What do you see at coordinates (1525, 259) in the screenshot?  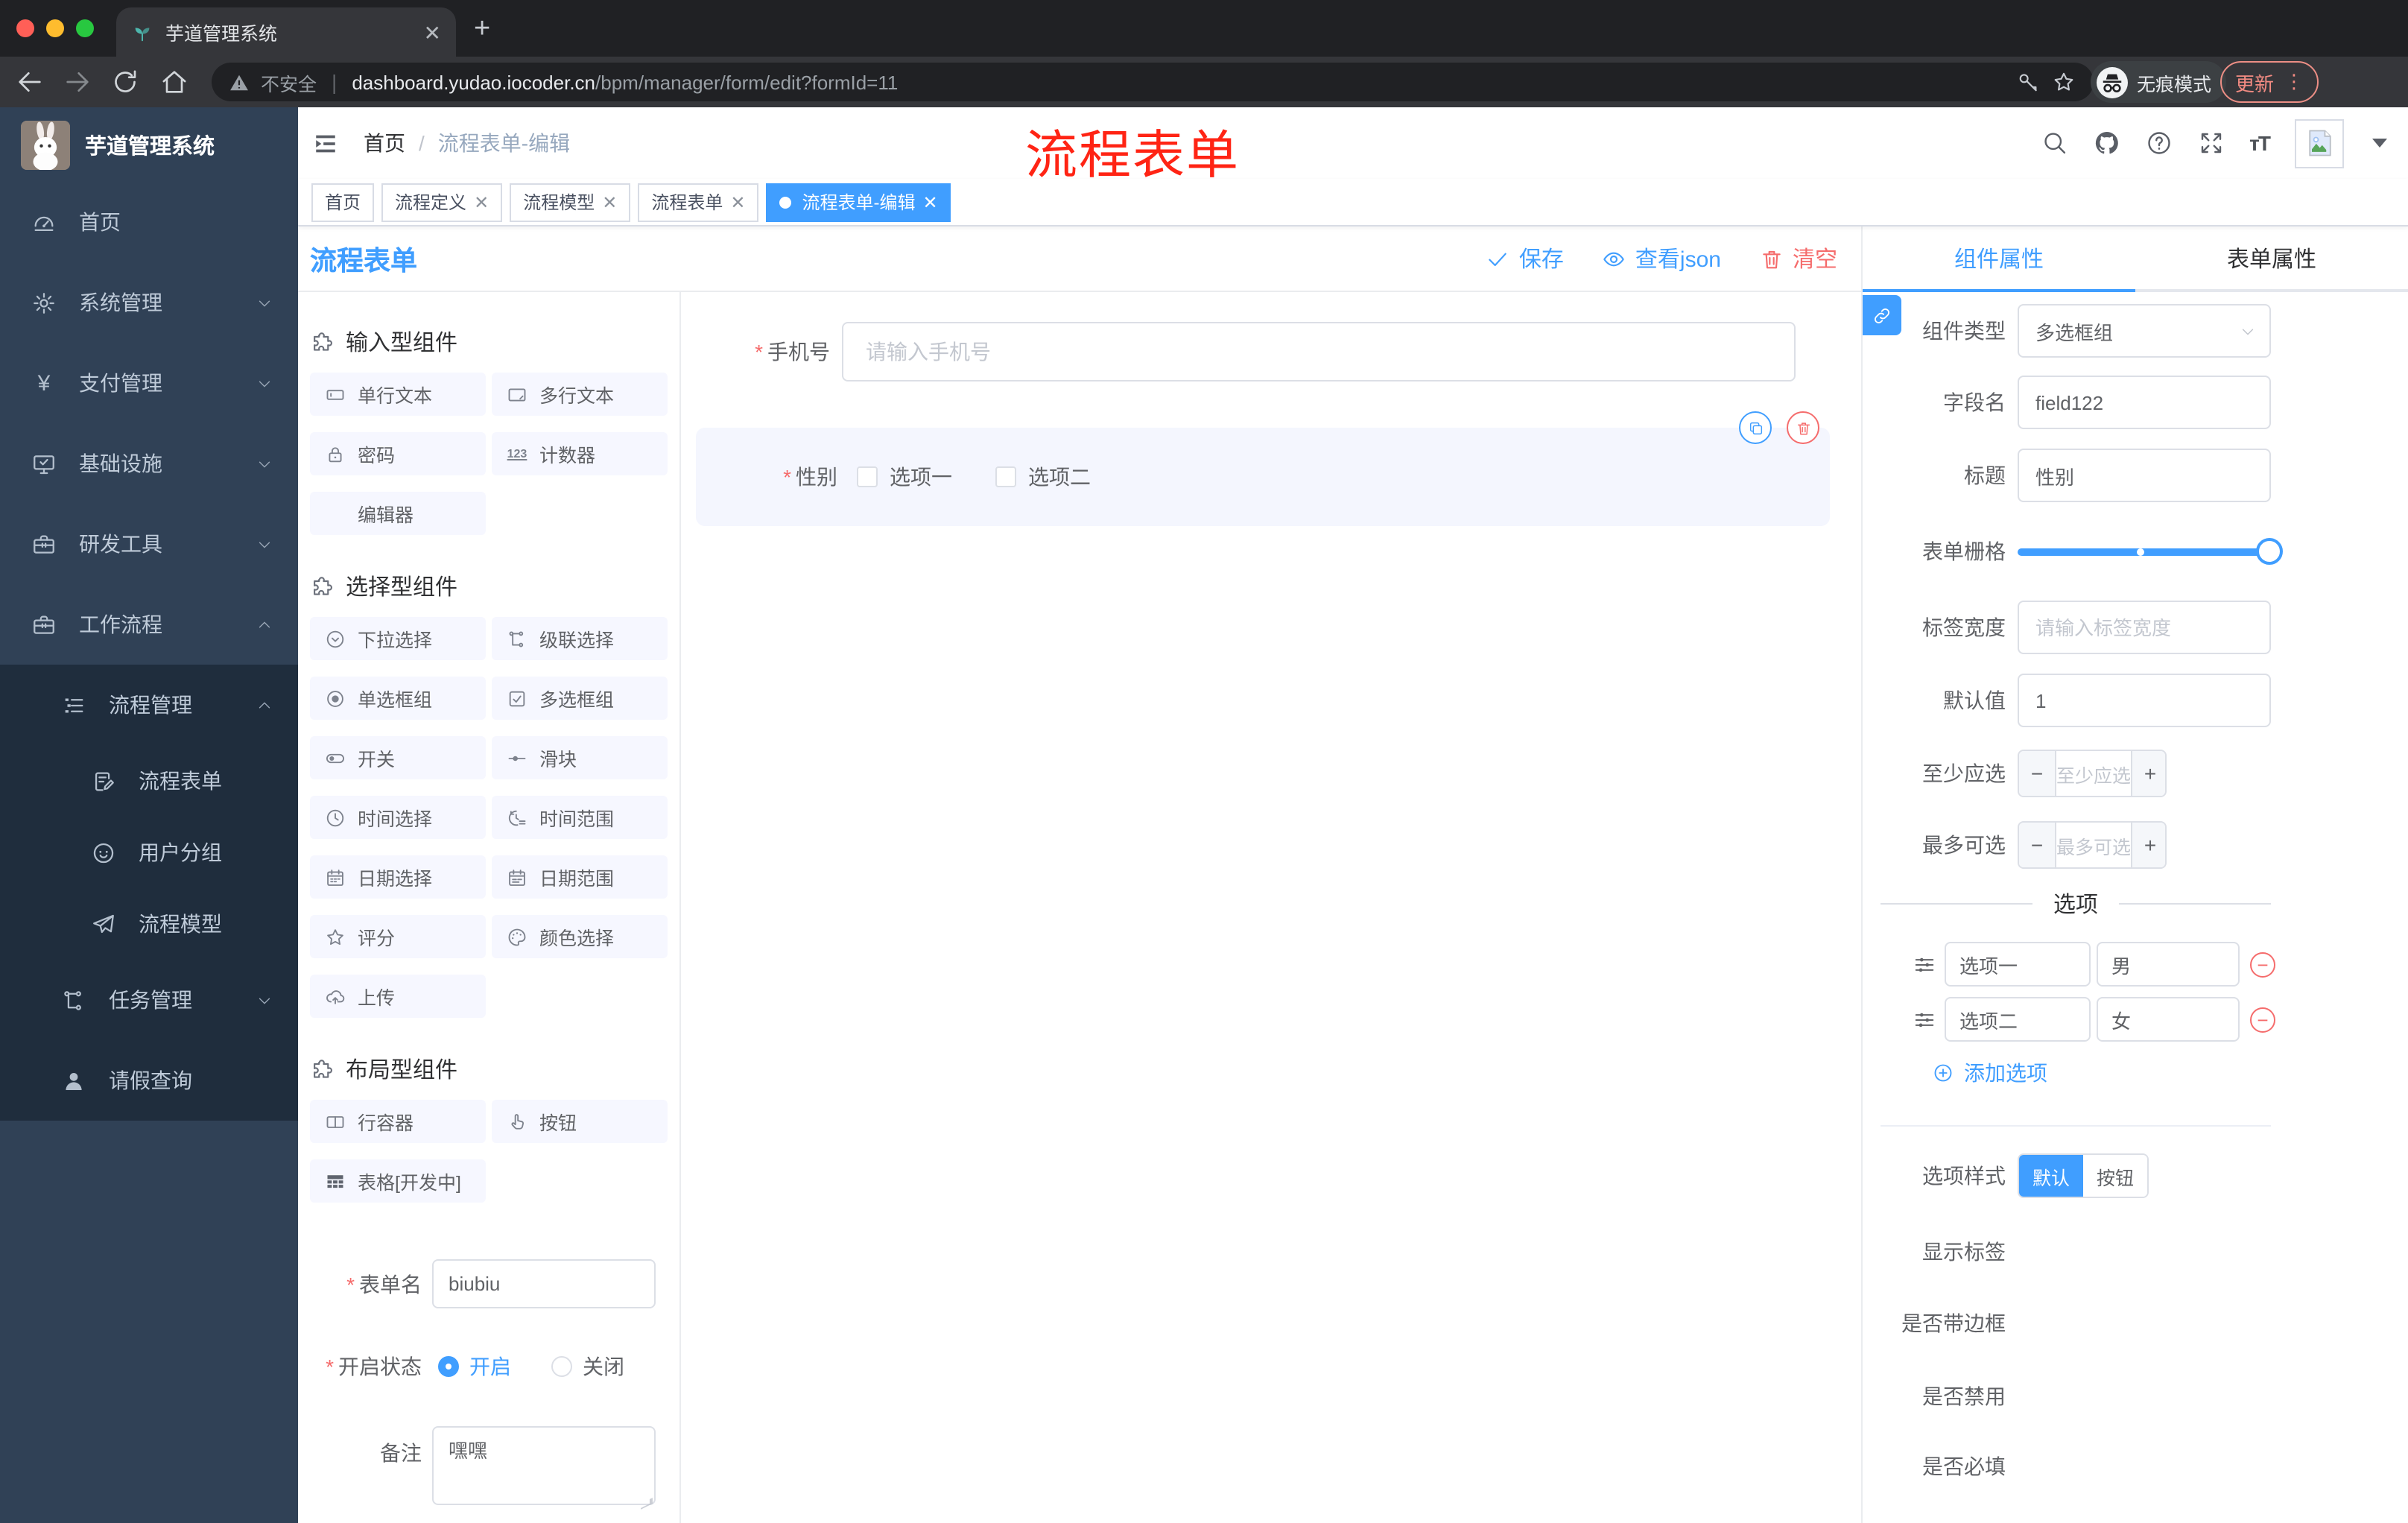 I see `save-button: 保存` at bounding box center [1525, 259].